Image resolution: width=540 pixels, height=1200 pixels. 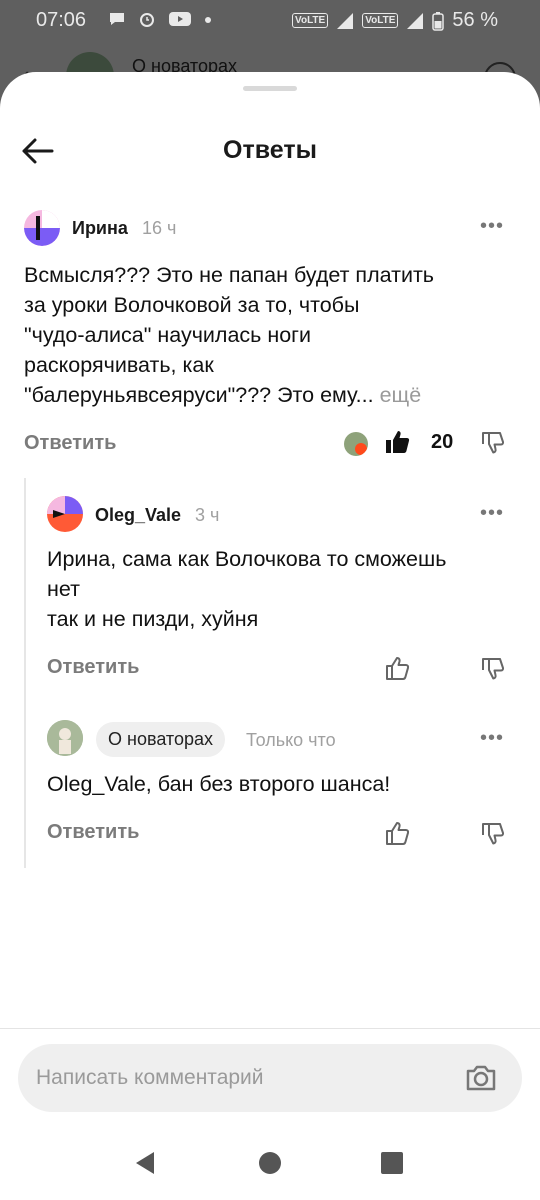 What do you see at coordinates (492, 738) in the screenshot?
I see `more-dots-icon: •••` at bounding box center [492, 738].